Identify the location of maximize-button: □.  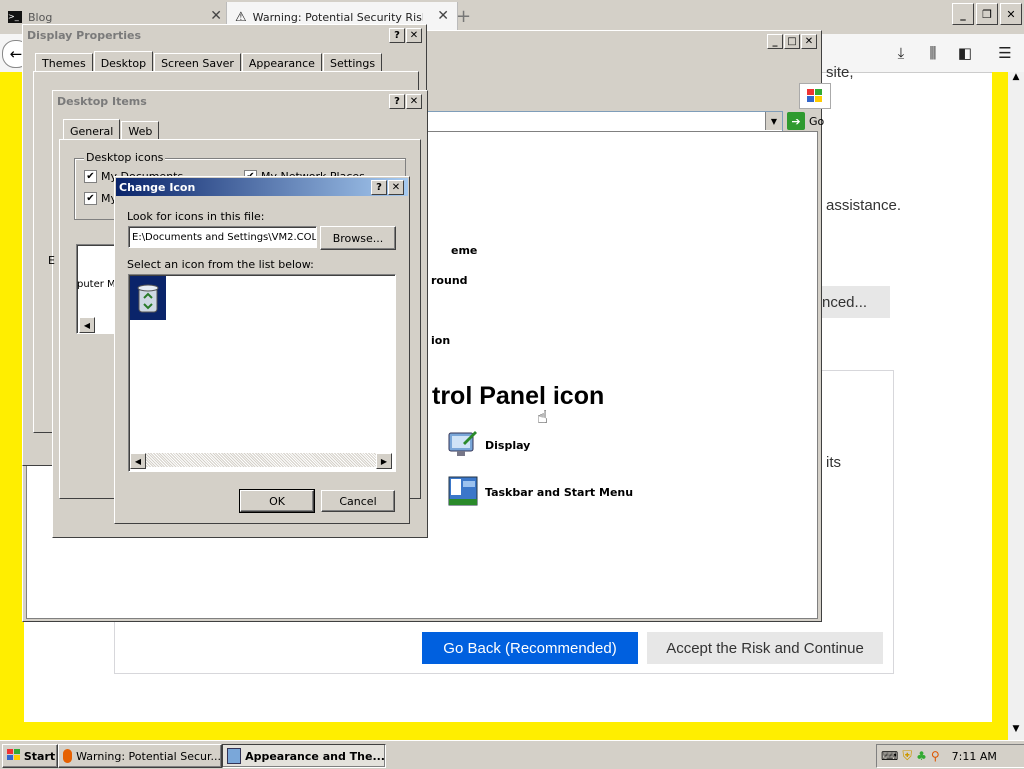
(792, 41).